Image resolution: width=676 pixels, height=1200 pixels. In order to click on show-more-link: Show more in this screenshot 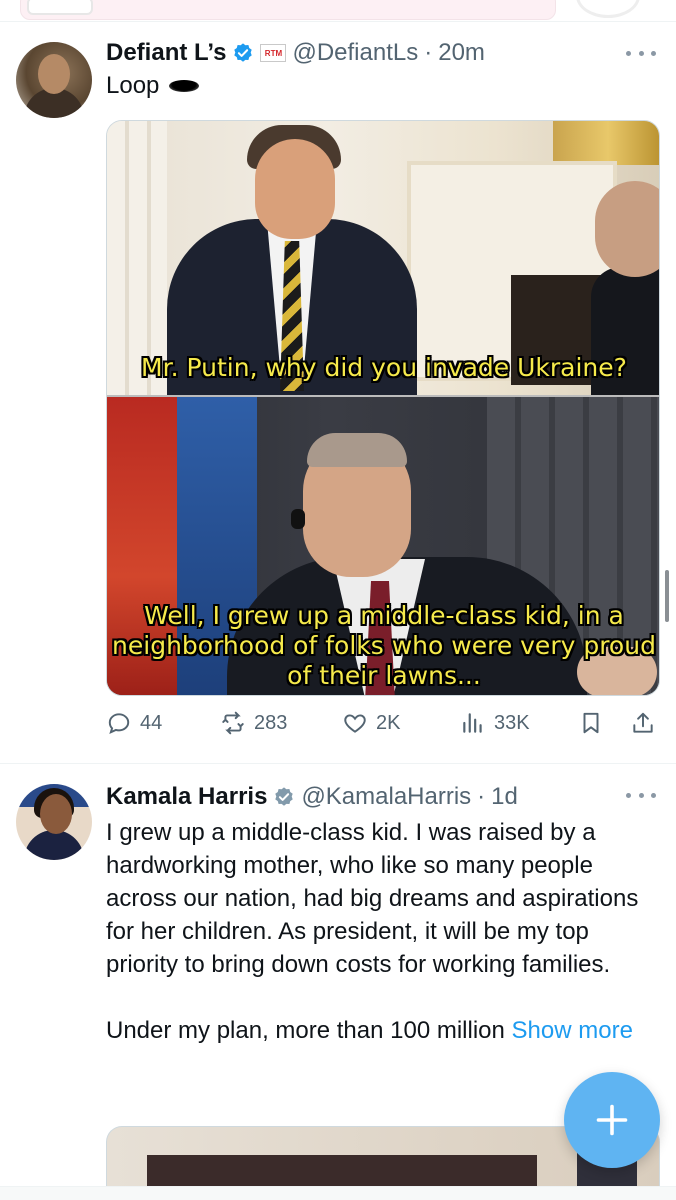, I will do `click(572, 1030)`.